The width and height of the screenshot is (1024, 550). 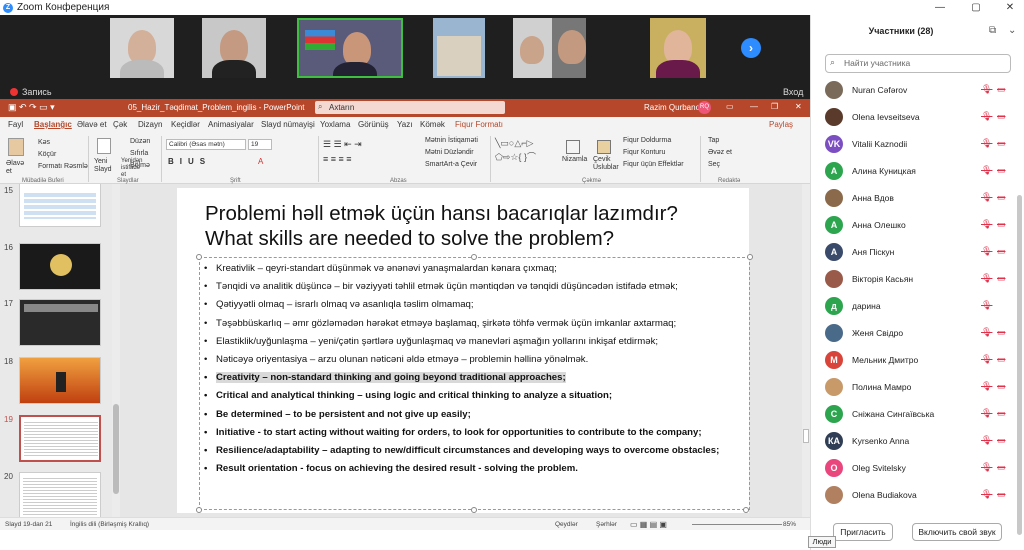 I want to click on quick-styles-icon, so click(x=604, y=147).